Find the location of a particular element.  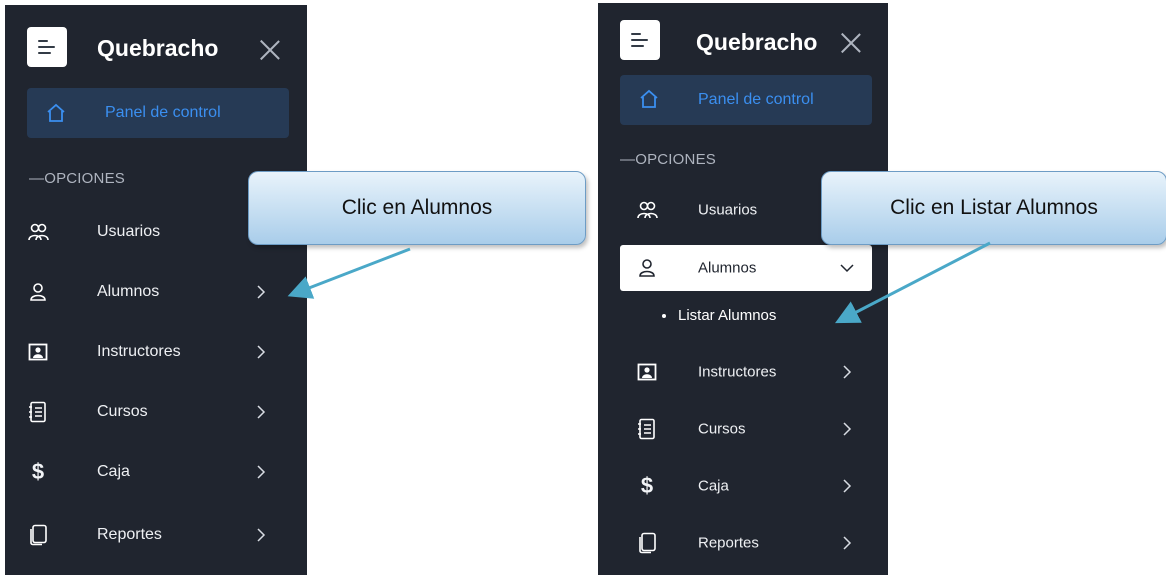

callout-clic-alumnos: Clic en Alumnos is located at coordinates (417, 208).